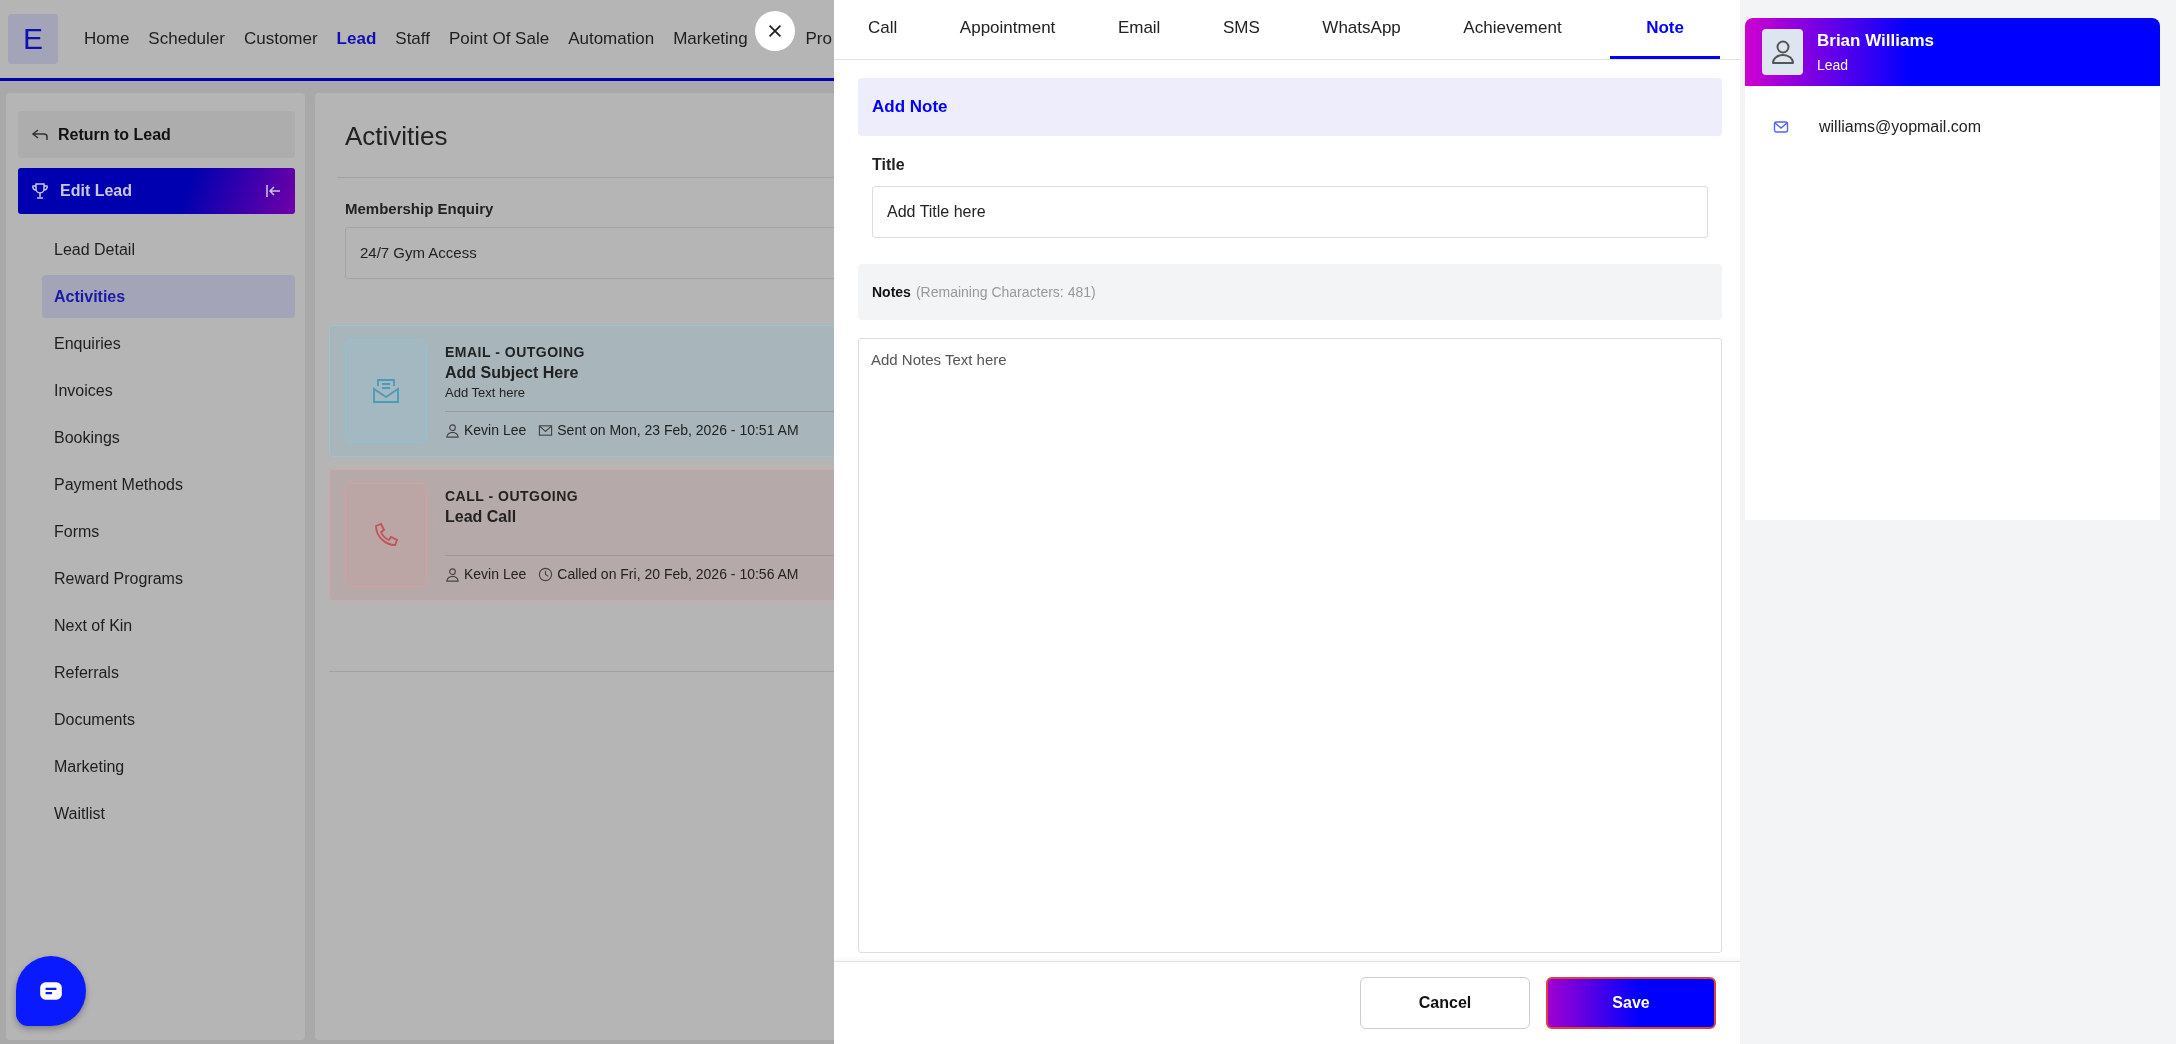 The image size is (2176, 1044). What do you see at coordinates (168, 719) in the screenshot?
I see `sidebar-item: Documents` at bounding box center [168, 719].